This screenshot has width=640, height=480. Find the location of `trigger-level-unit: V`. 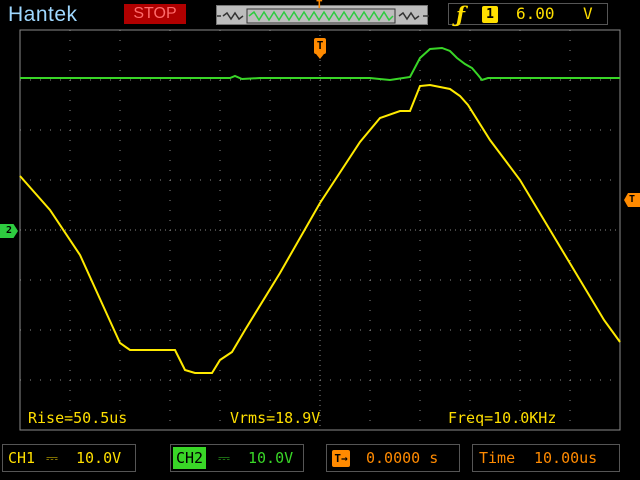

trigger-level-unit: V is located at coordinates (588, 13).